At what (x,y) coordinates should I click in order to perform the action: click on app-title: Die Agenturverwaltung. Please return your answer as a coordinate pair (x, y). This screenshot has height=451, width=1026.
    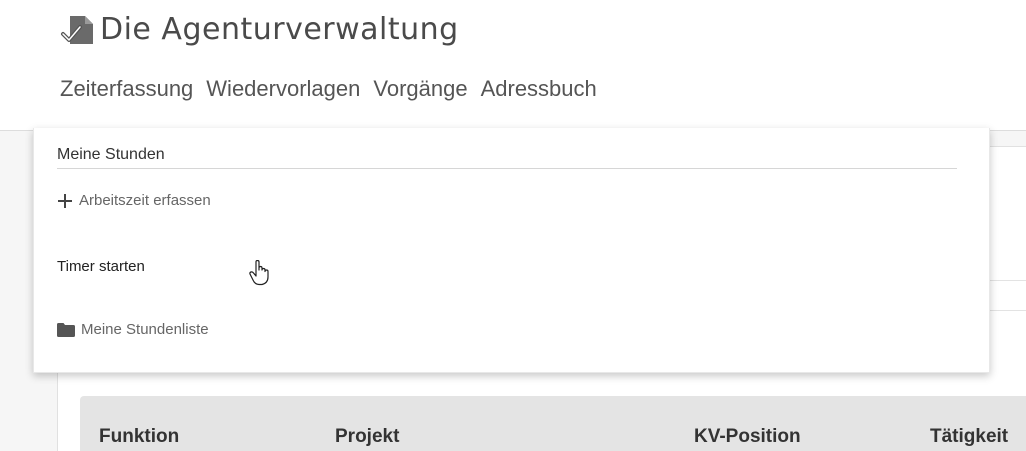
    Looking at the image, I should click on (279, 29).